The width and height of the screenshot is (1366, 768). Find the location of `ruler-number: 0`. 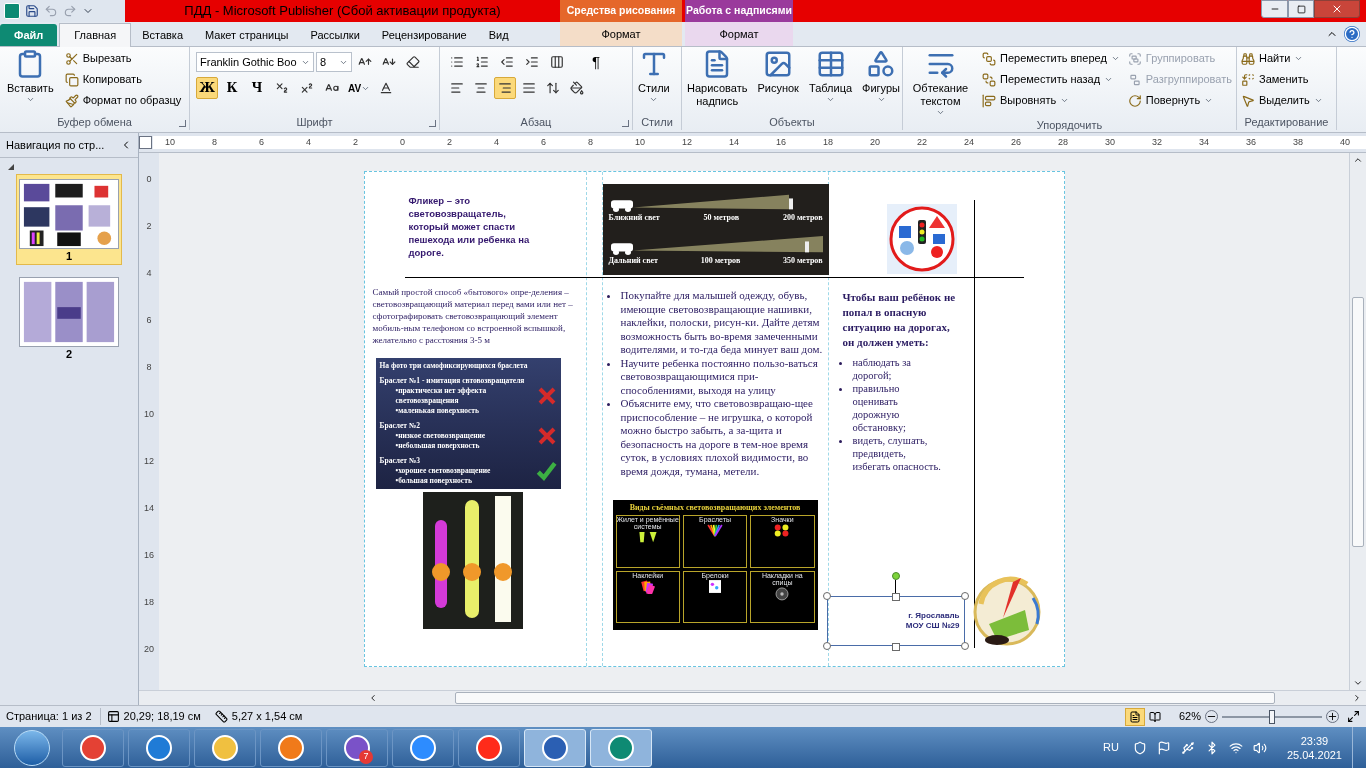

ruler-number: 0 is located at coordinates (149, 179).